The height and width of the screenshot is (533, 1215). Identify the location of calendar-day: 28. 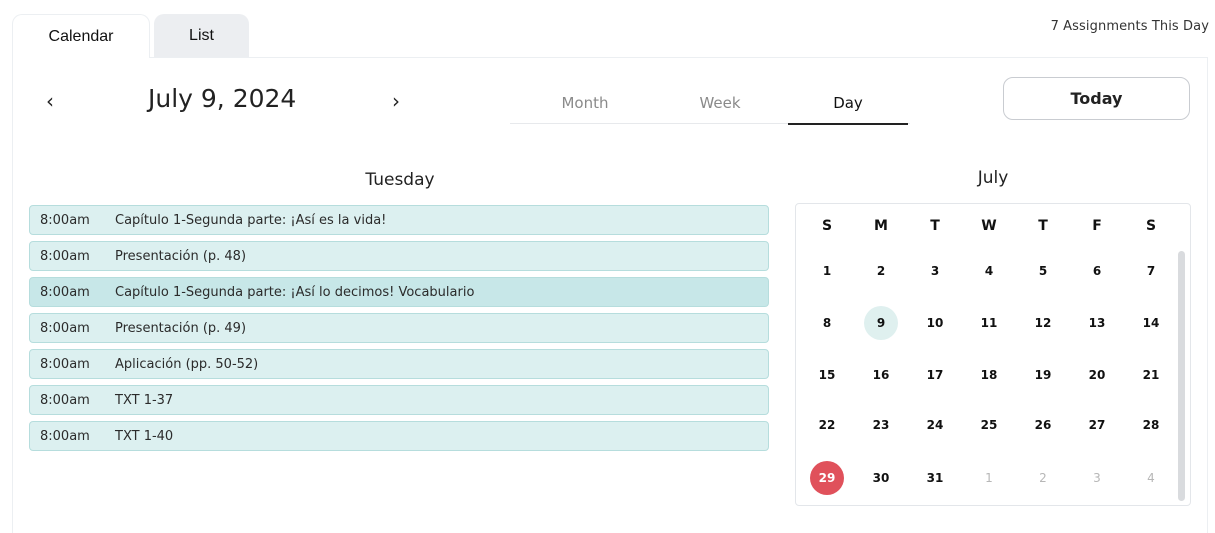
(1151, 425).